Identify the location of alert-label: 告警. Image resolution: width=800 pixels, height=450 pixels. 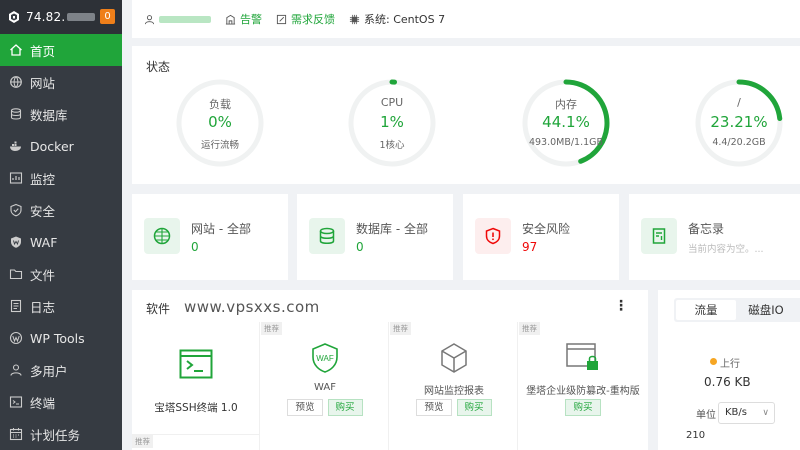
(251, 19).